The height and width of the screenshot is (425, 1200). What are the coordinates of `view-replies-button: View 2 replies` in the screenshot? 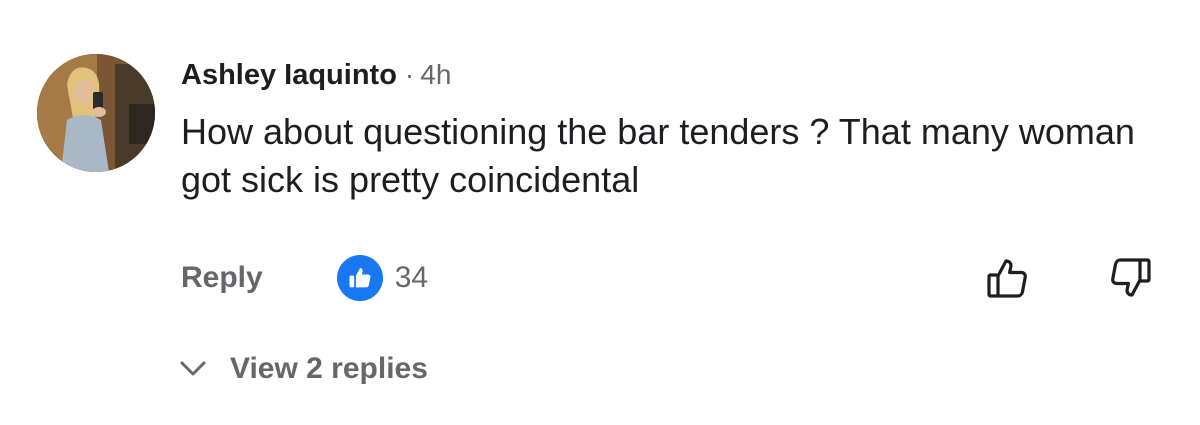 It's located at (303, 369).